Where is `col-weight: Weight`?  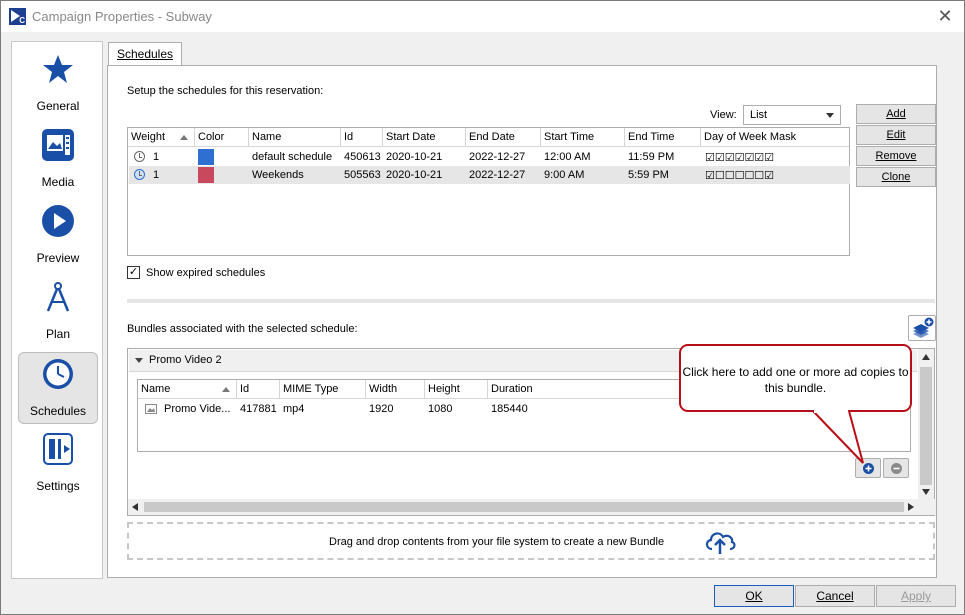
col-weight: Weight is located at coordinates (161, 137).